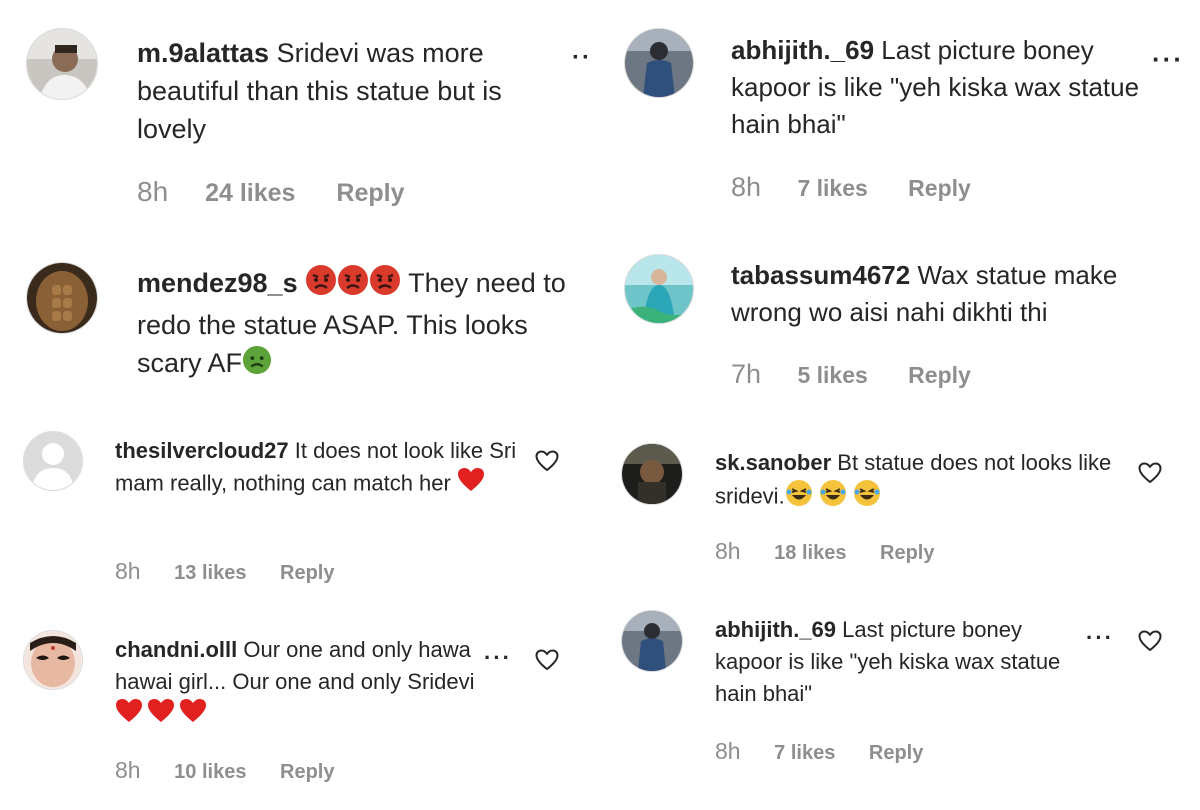  Describe the element at coordinates (250, 193) in the screenshot. I see `comment-likes: 24 likes` at that location.